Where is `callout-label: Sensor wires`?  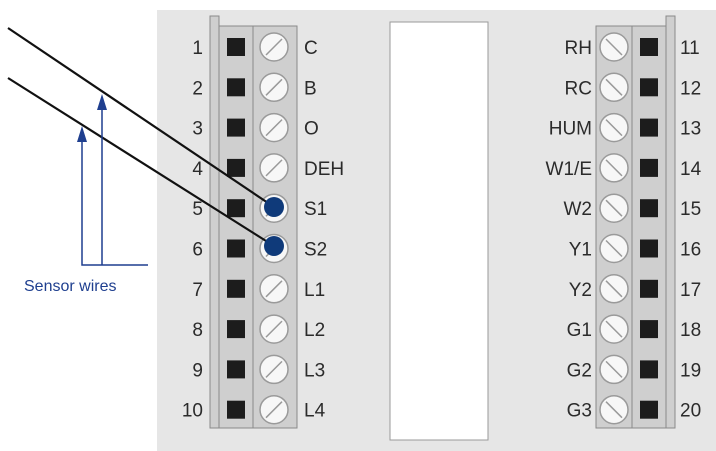
callout-label: Sensor wires is located at coordinates (70, 286).